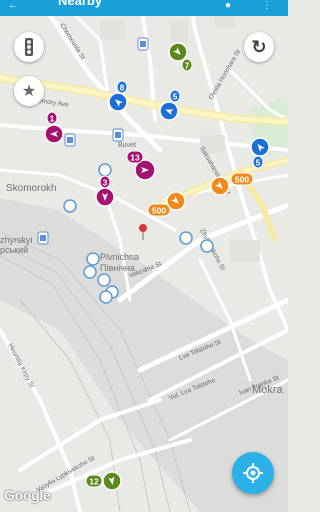  Describe the element at coordinates (127, 145) in the screenshot. I see `place-label-buvet: Buvet` at that location.